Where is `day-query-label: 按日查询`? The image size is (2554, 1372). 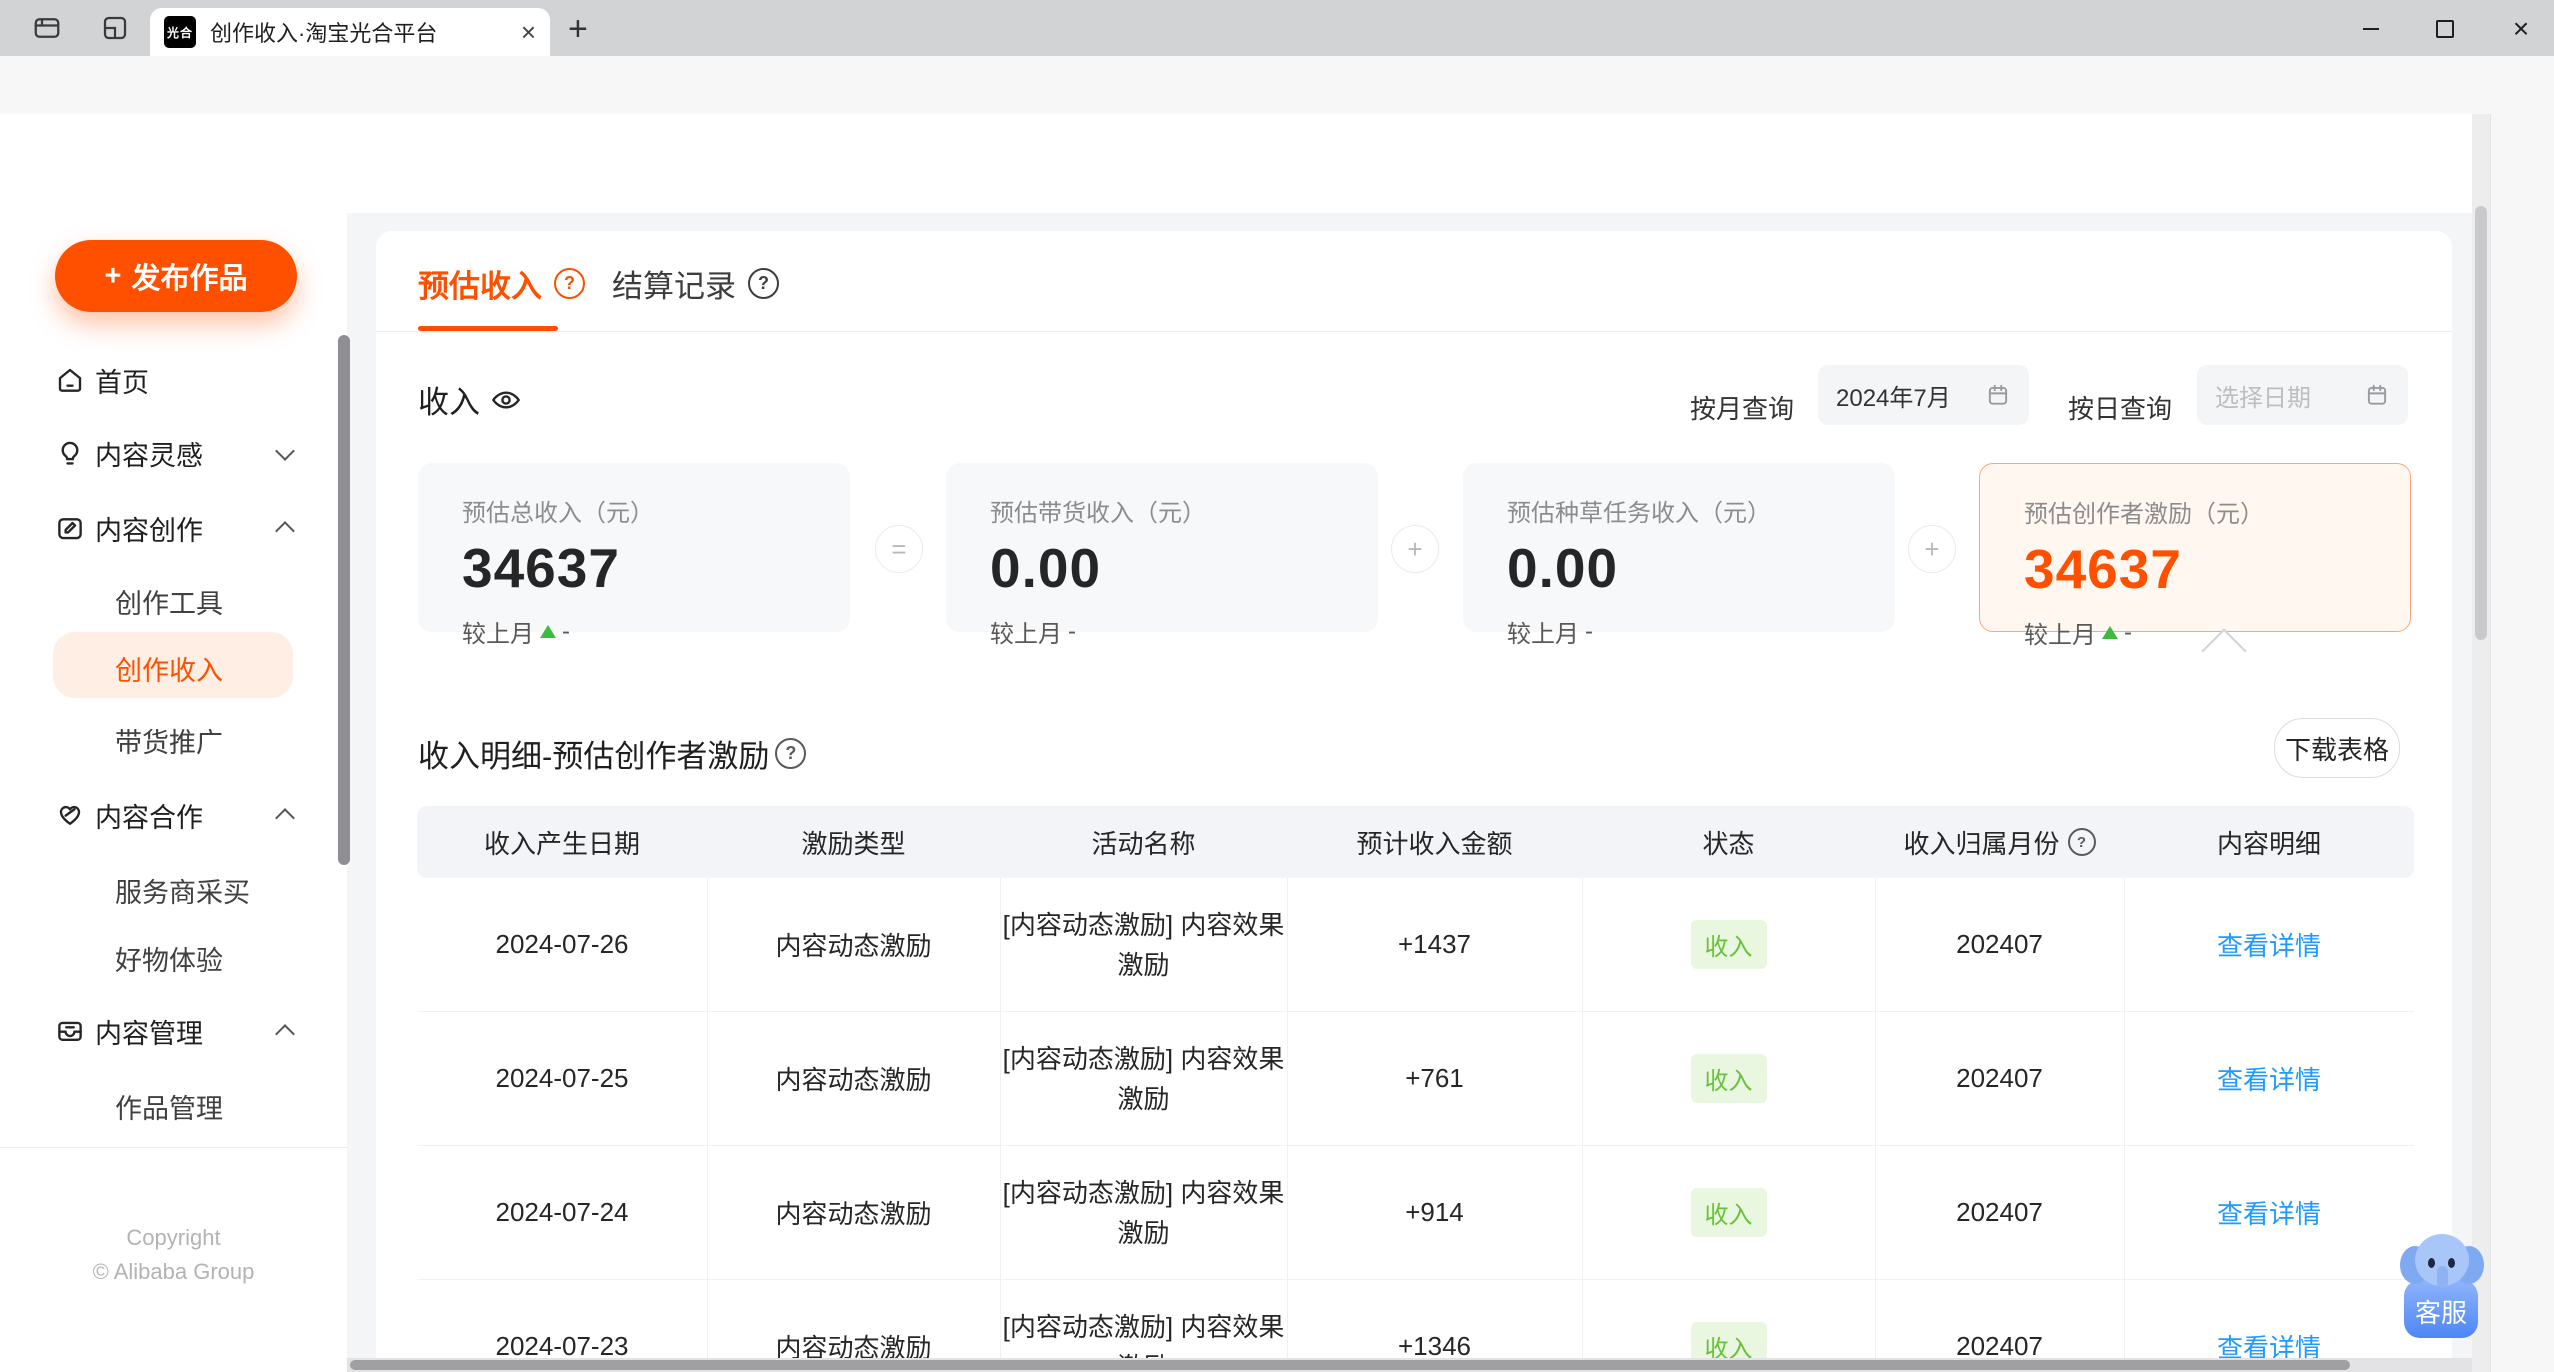
day-query-label: 按日查询 is located at coordinates (2120, 409).